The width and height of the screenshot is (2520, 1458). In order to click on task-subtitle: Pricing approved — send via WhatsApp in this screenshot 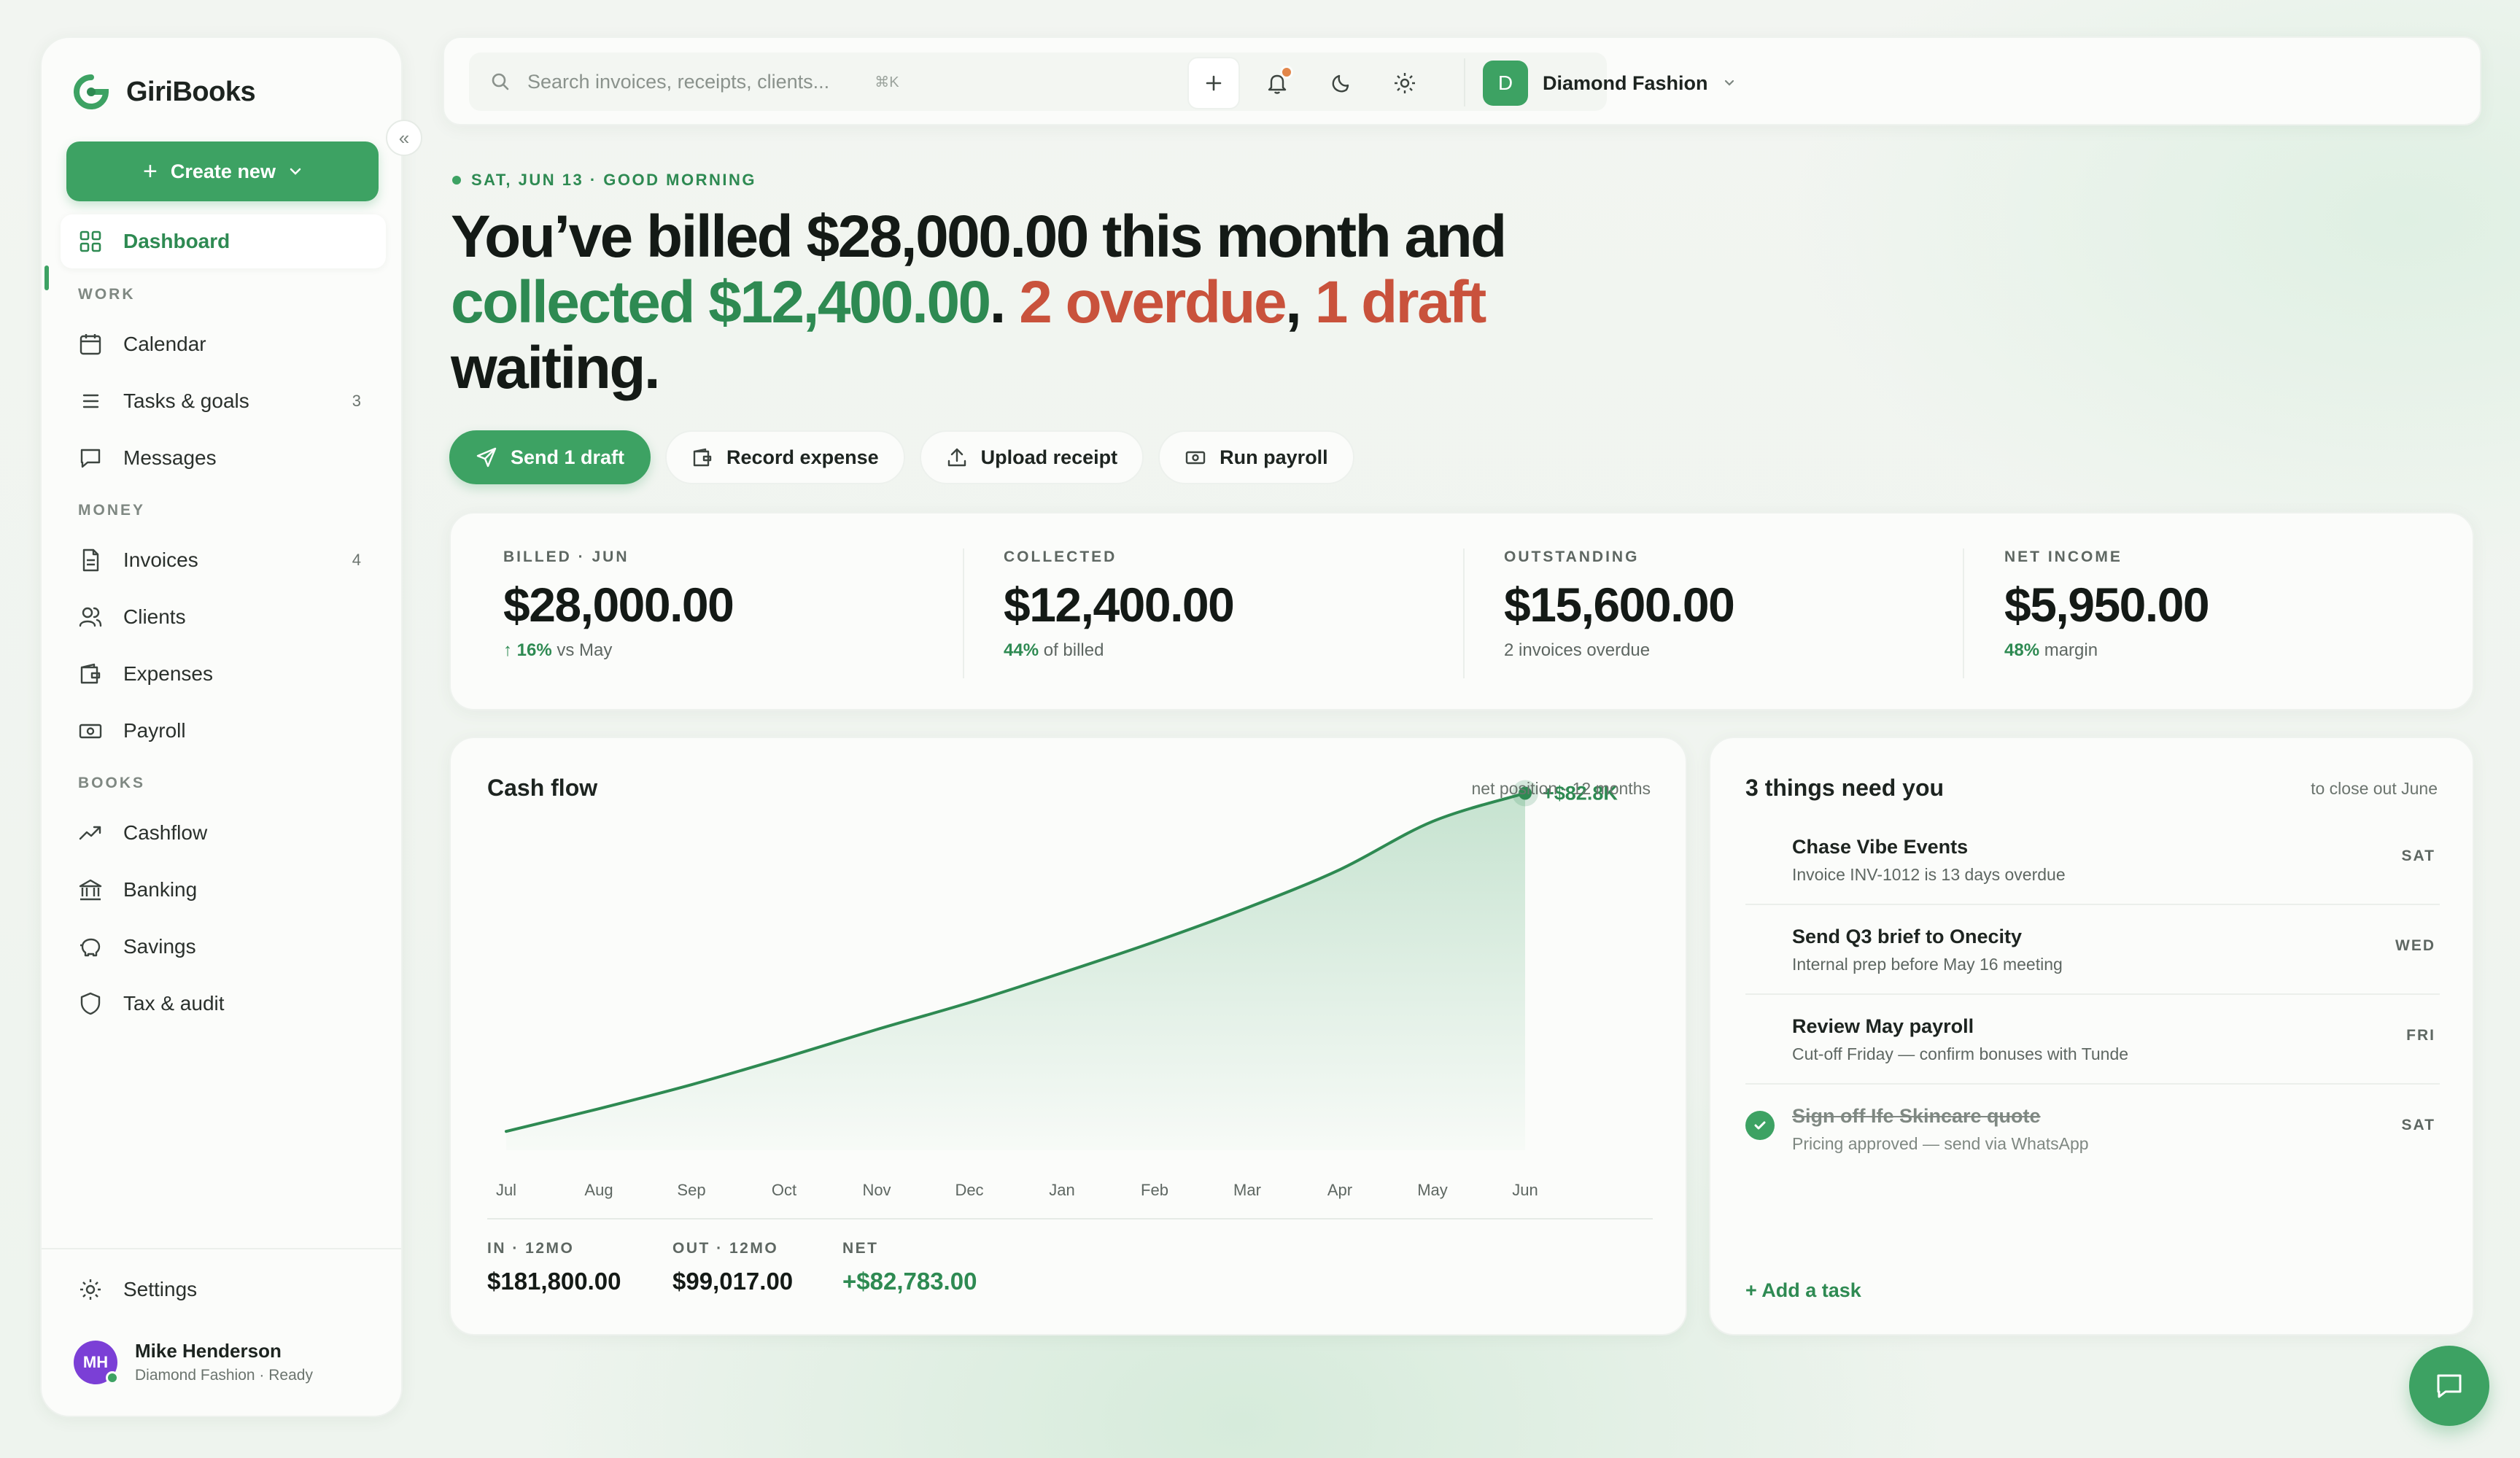, I will do `click(1941, 1143)`.